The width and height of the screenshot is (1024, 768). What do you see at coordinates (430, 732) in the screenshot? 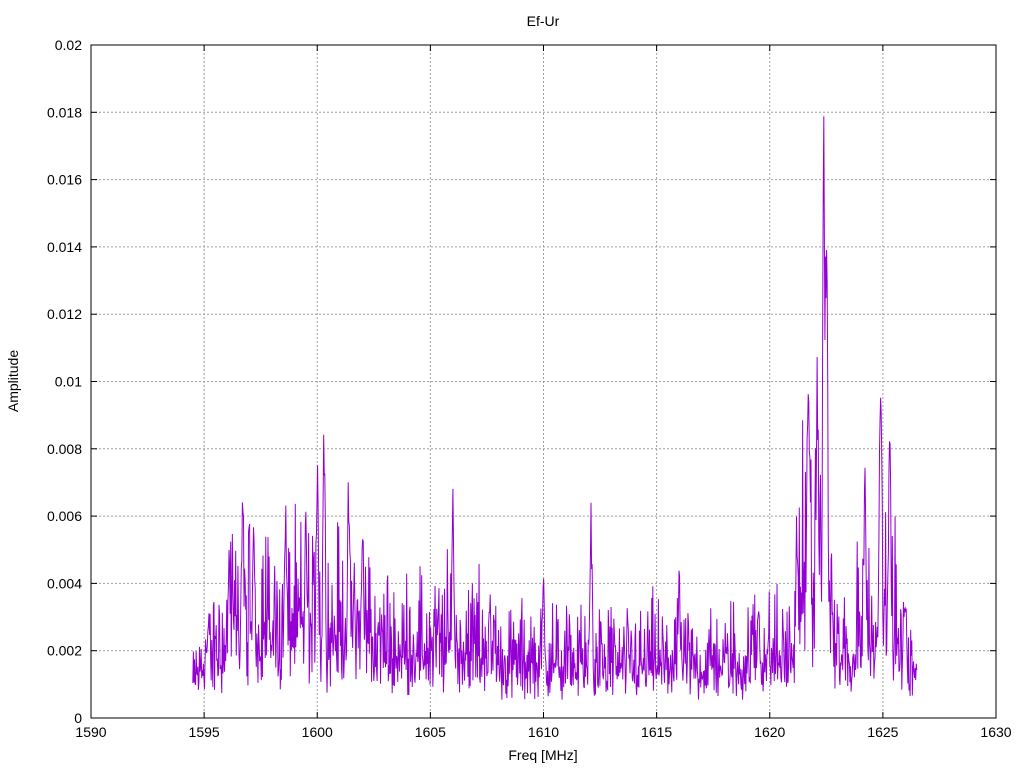
I see `x-tick-label: 1605` at bounding box center [430, 732].